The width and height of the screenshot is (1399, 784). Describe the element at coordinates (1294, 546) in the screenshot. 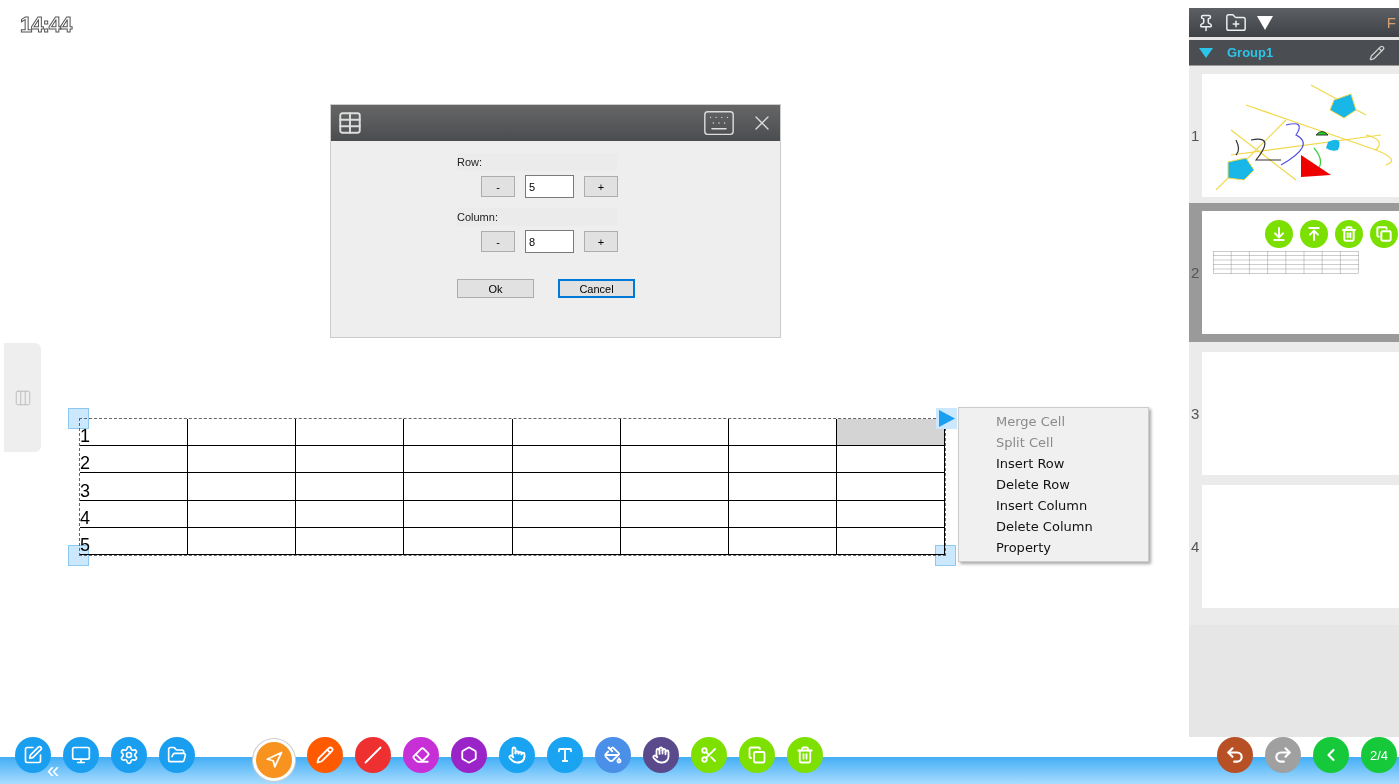

I see `page-item: 4` at that location.